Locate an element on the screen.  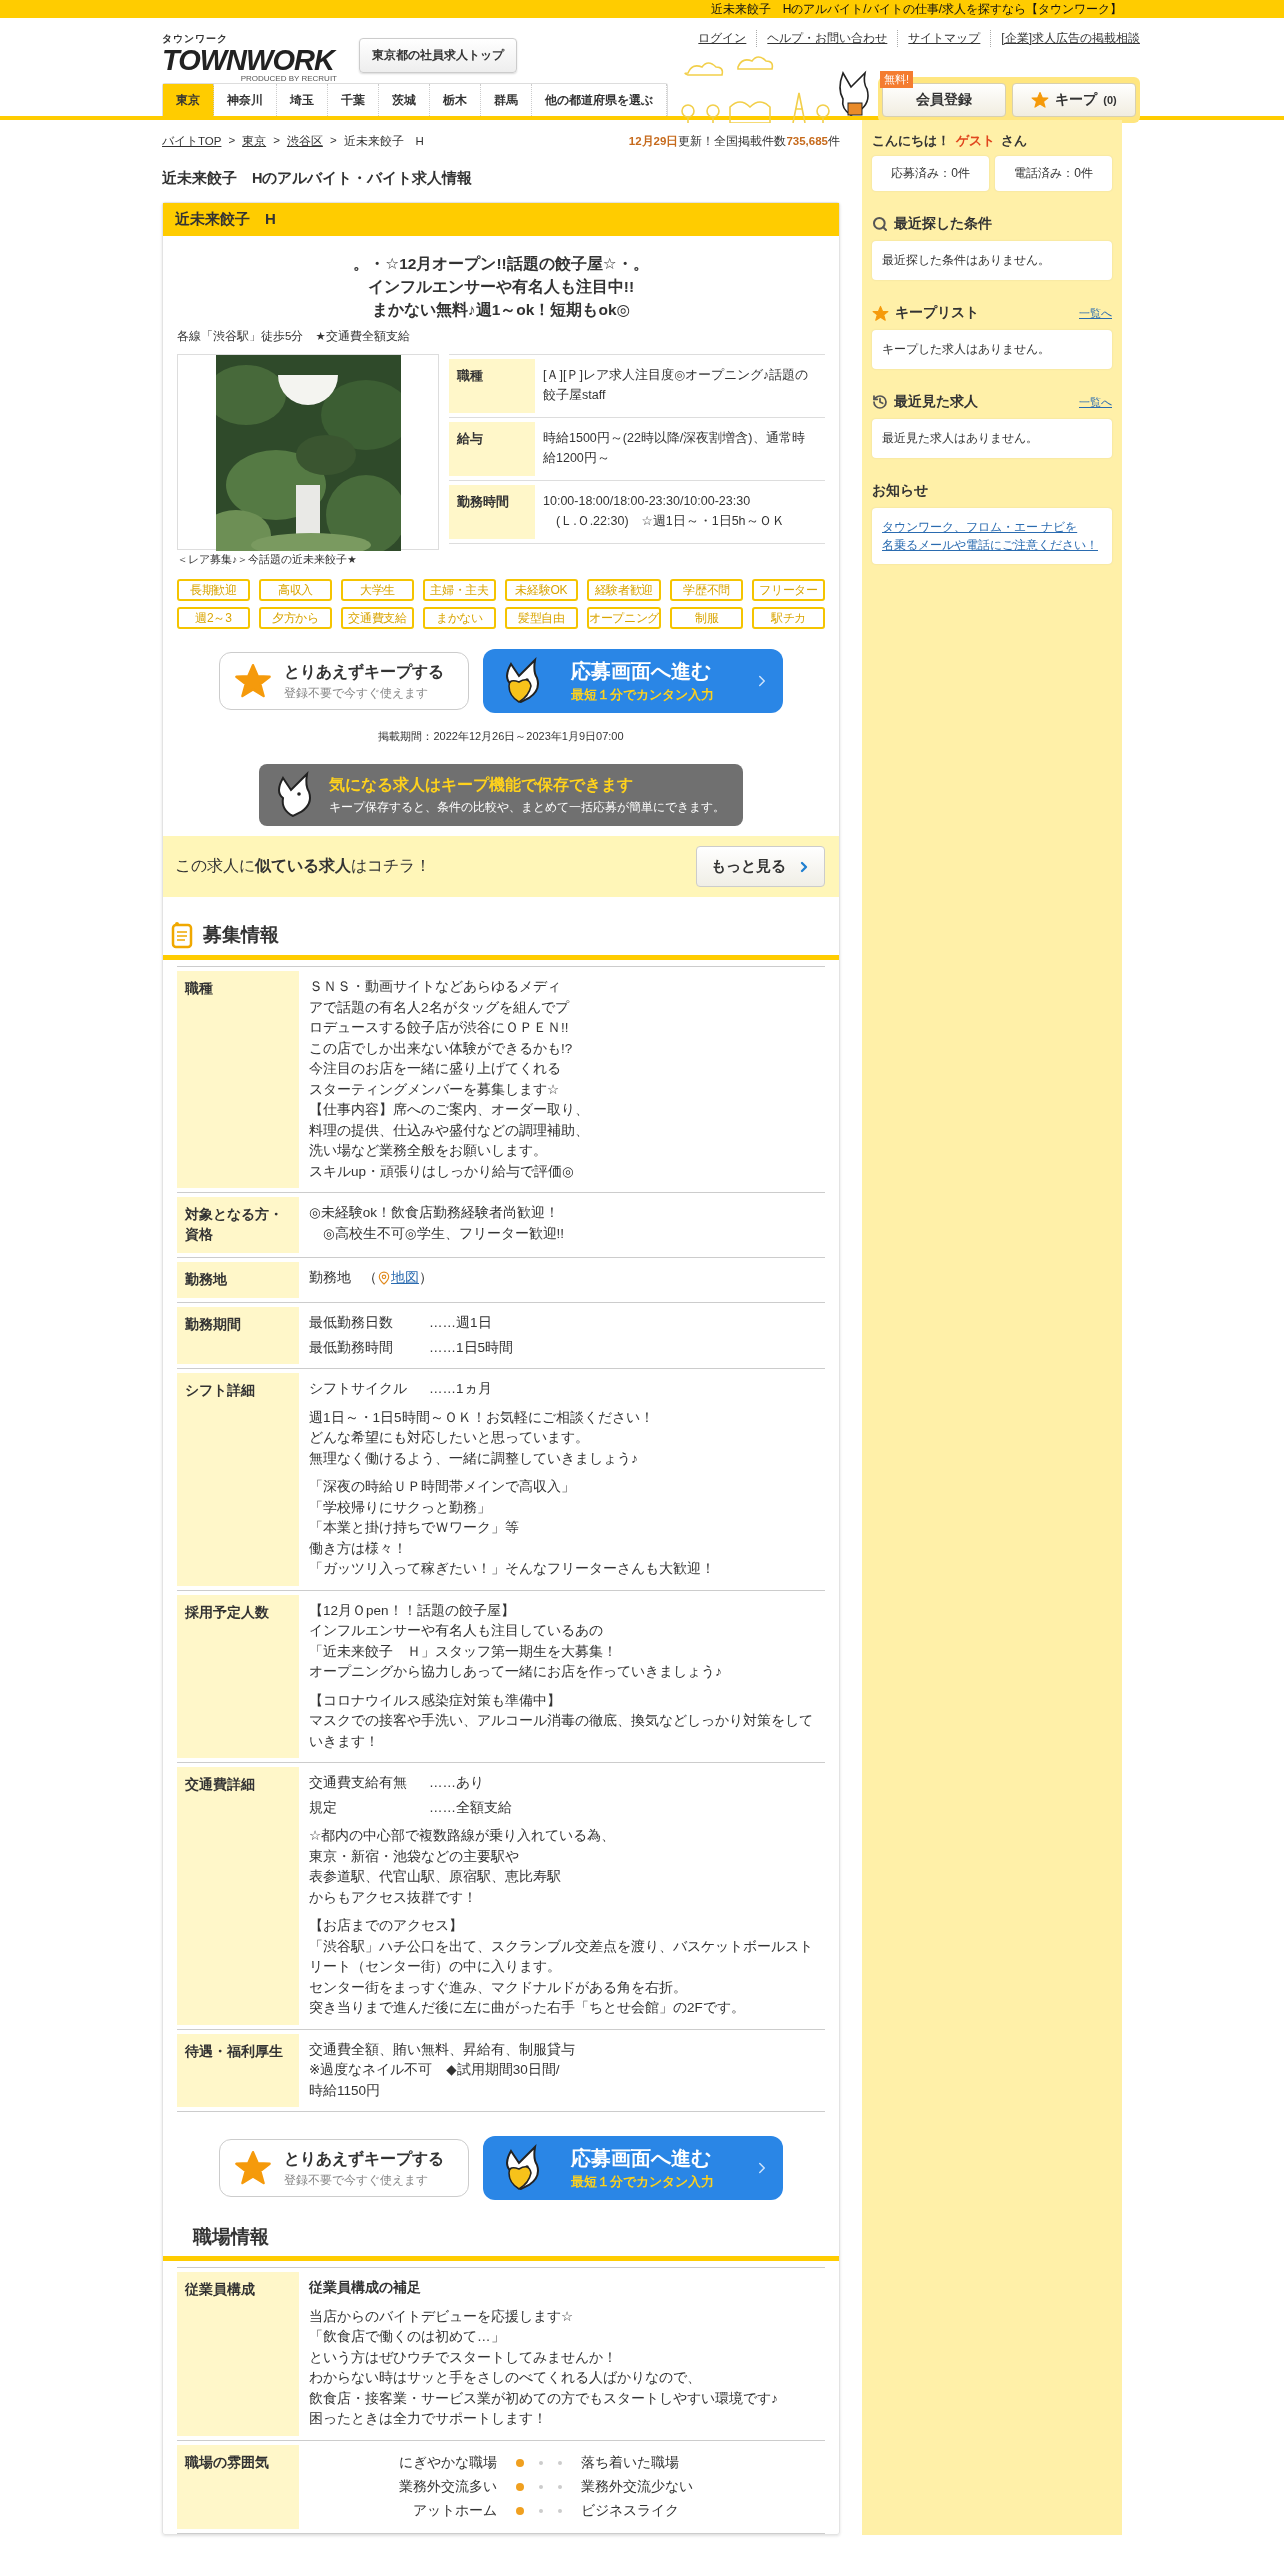
feature-tag: 学歴不問 is located at coordinates (706, 590).